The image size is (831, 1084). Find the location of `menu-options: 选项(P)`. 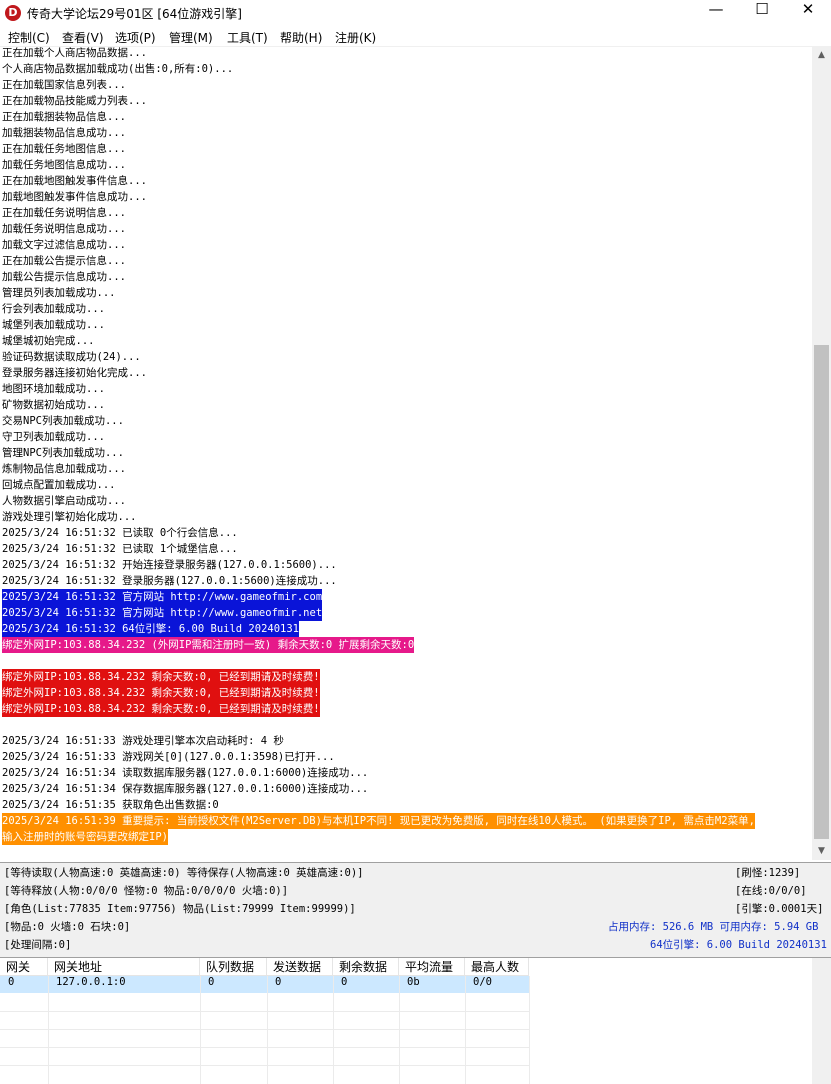

menu-options: 选项(P) is located at coordinates (135, 37).